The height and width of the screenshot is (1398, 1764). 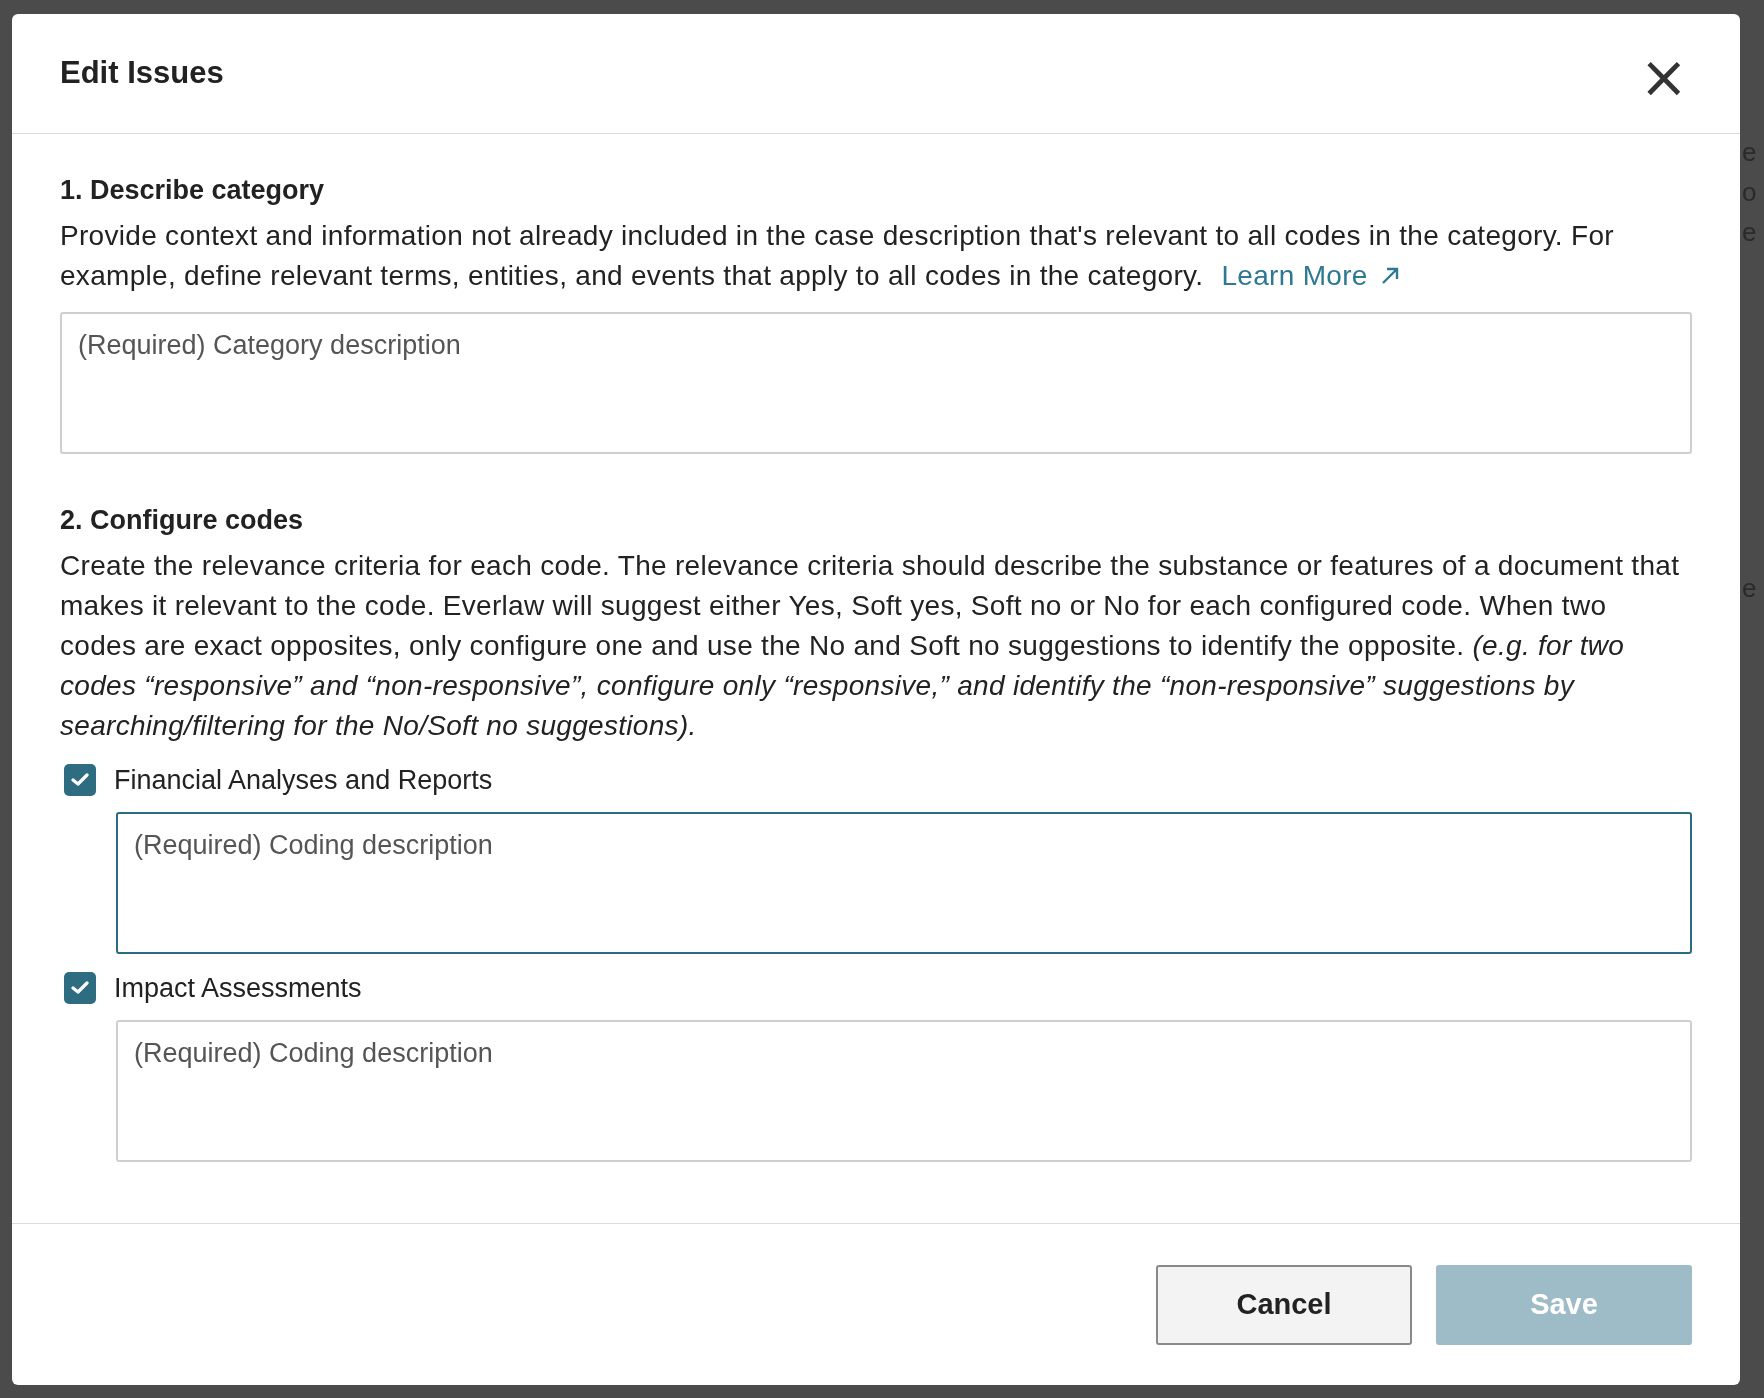 What do you see at coordinates (1284, 1304) in the screenshot?
I see `cancel-button: Cancel` at bounding box center [1284, 1304].